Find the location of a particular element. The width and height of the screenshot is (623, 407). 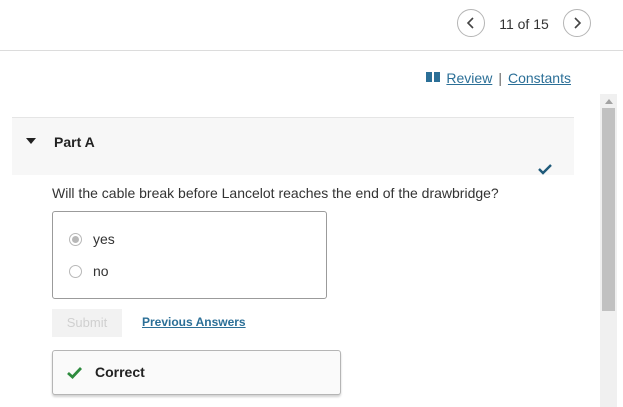

review-link-label: Review is located at coordinates (469, 78).